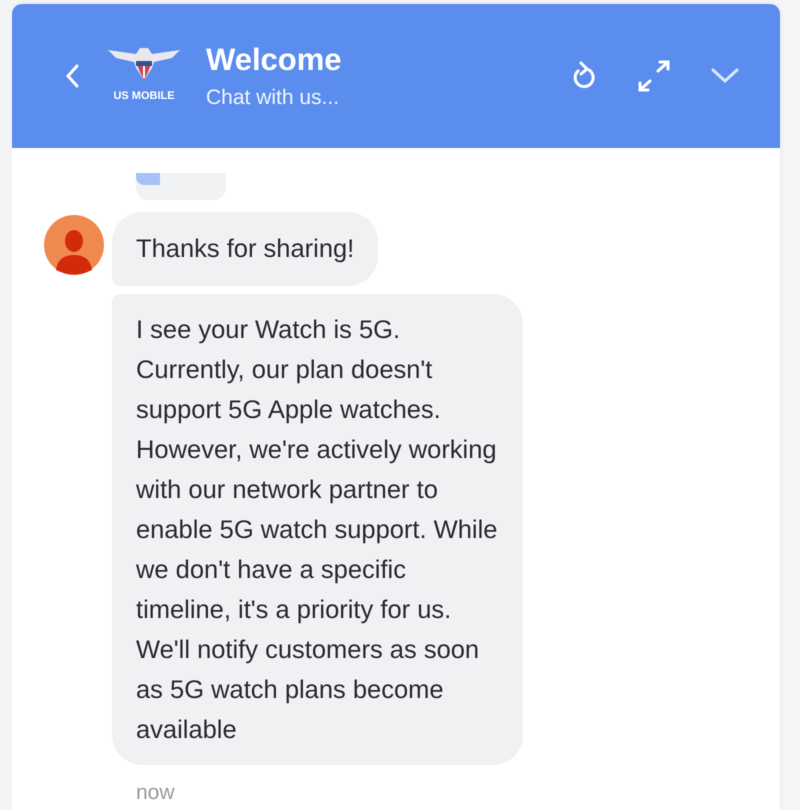 The width and height of the screenshot is (800, 810). What do you see at coordinates (155, 793) in the screenshot?
I see `timestamp: now` at bounding box center [155, 793].